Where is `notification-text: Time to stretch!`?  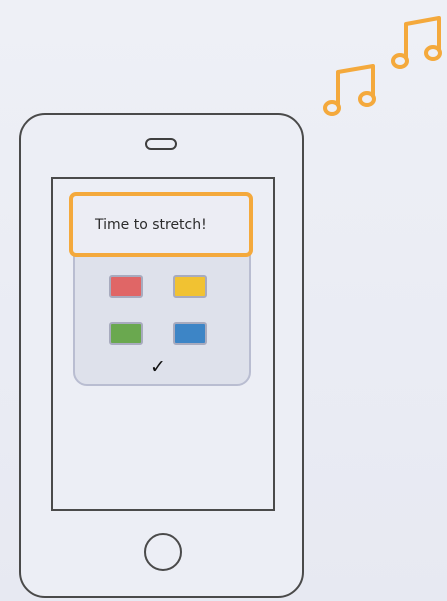 notification-text: Time to stretch! is located at coordinates (151, 224).